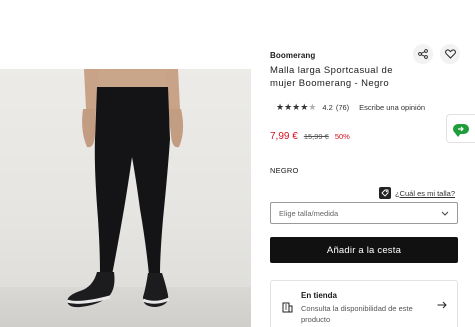 The width and height of the screenshot is (475, 327). Describe the element at coordinates (385, 193) in the screenshot. I see `tag-icon` at that location.